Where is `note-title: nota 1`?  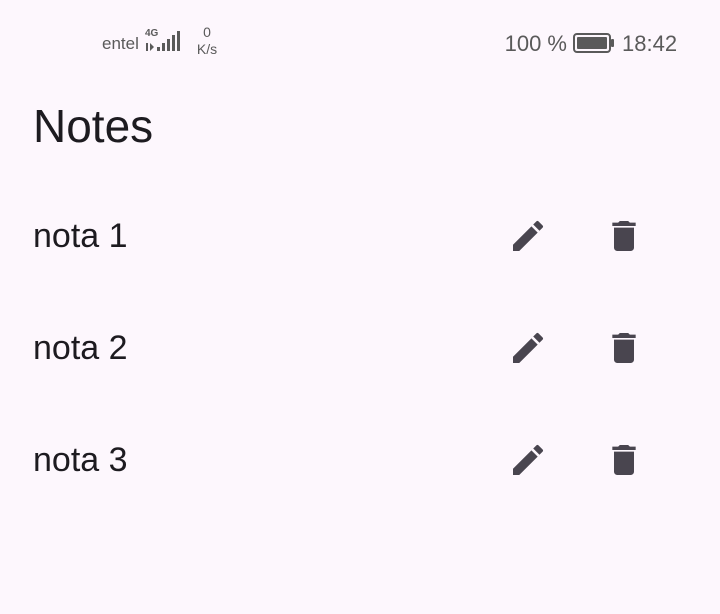
note-title: nota 1 is located at coordinates (80, 236).